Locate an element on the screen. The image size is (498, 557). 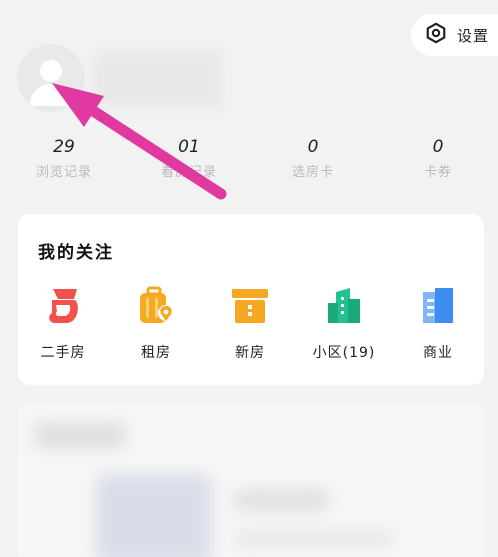
settings-button: 设置 is located at coordinates (454, 35).